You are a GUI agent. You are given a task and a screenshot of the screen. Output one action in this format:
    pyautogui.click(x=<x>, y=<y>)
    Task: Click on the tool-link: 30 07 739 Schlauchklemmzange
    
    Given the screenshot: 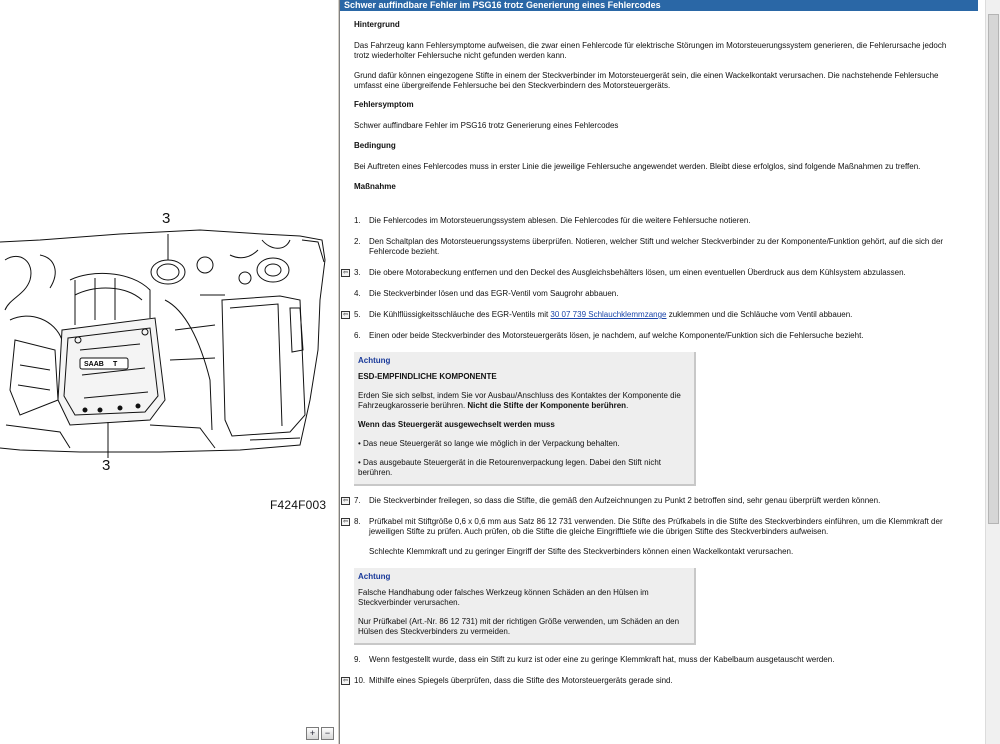 What is the action you would take?
    pyautogui.click(x=608, y=314)
    